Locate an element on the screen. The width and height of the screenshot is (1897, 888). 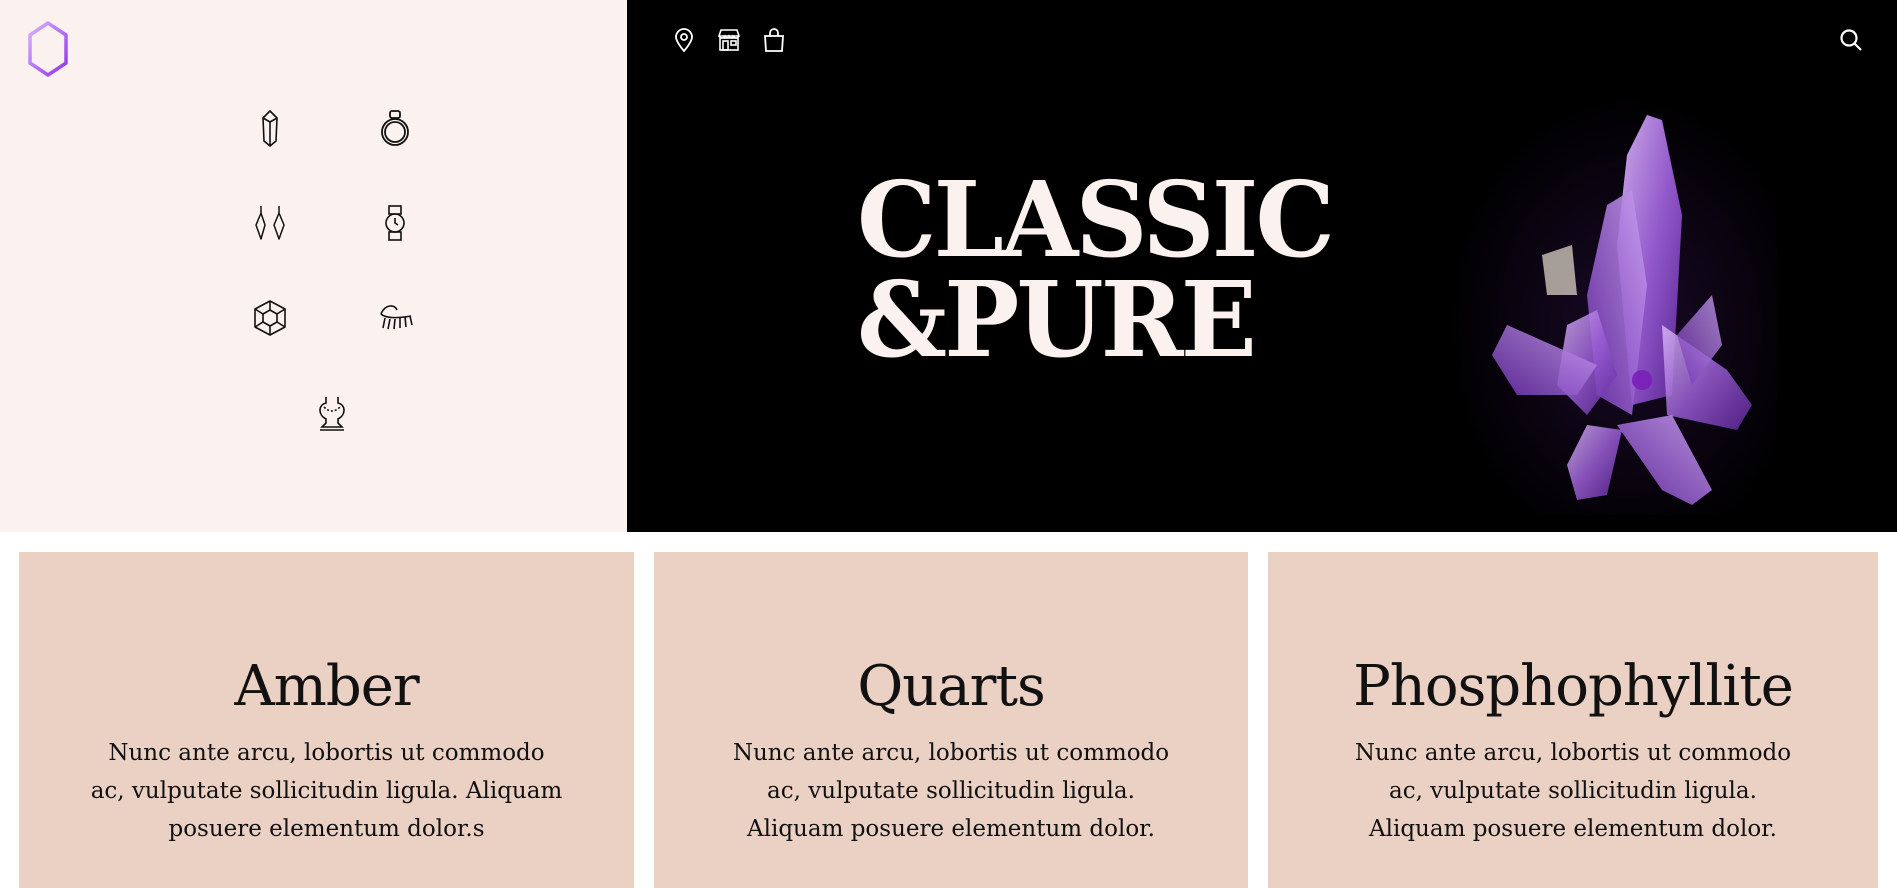
card-title: Quarts is located at coordinates (951, 686).